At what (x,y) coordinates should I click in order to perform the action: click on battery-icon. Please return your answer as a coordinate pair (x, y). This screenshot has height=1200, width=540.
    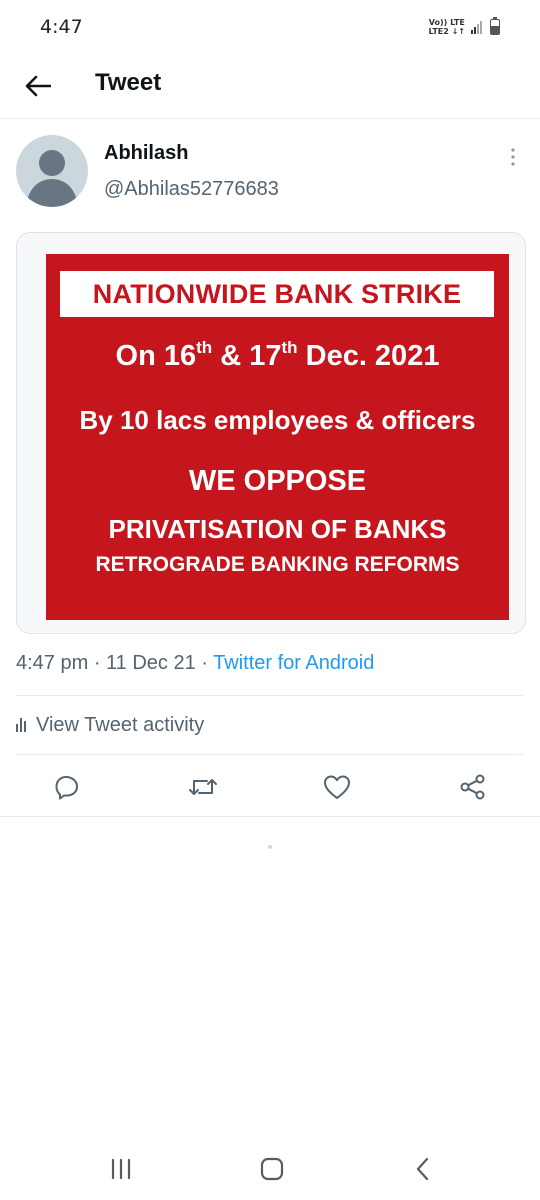
    Looking at the image, I should click on (495, 26).